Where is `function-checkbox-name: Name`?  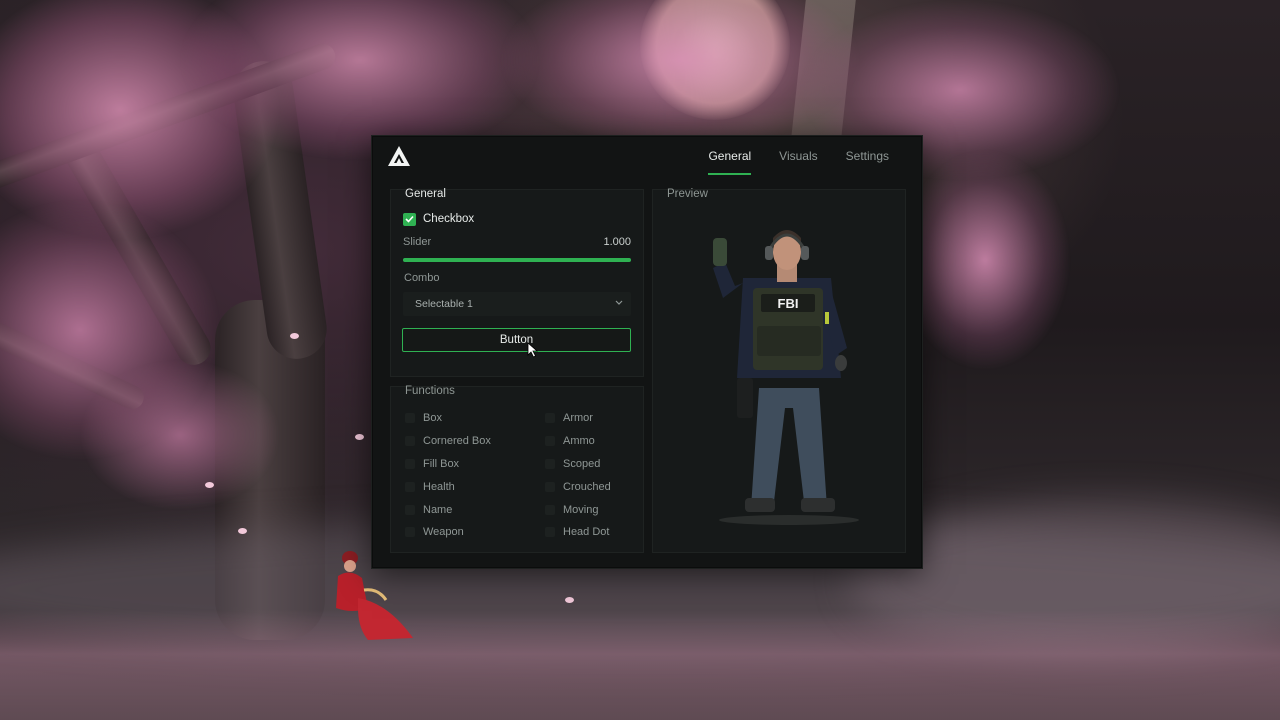 function-checkbox-name: Name is located at coordinates (475, 509).